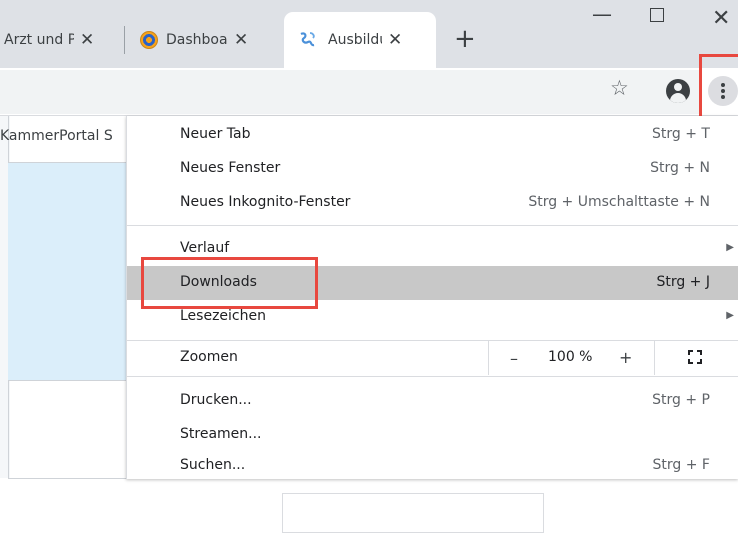 The image size is (738, 533). What do you see at coordinates (619, 88) in the screenshot?
I see `bookmark-star-icon: ☆` at bounding box center [619, 88].